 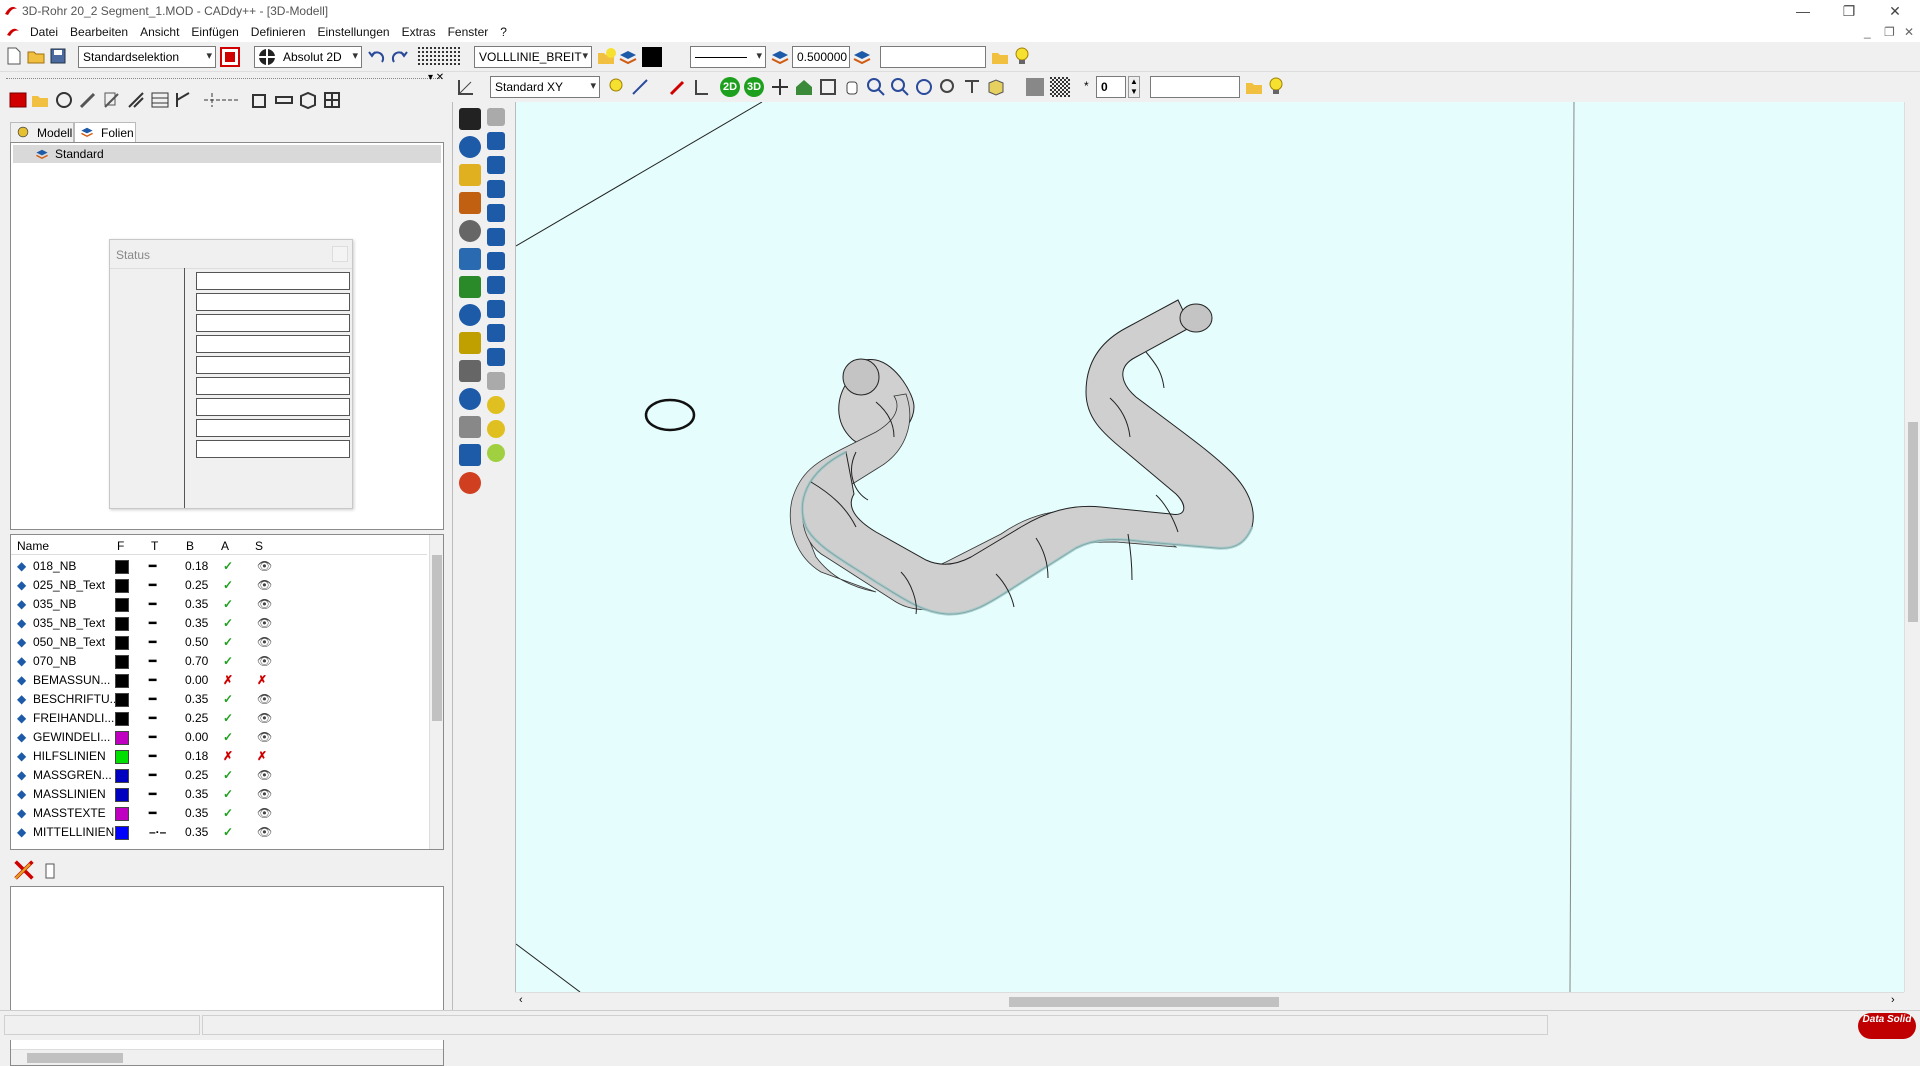 What do you see at coordinates (160, 100) in the screenshot?
I see `hatch-tool-icon` at bounding box center [160, 100].